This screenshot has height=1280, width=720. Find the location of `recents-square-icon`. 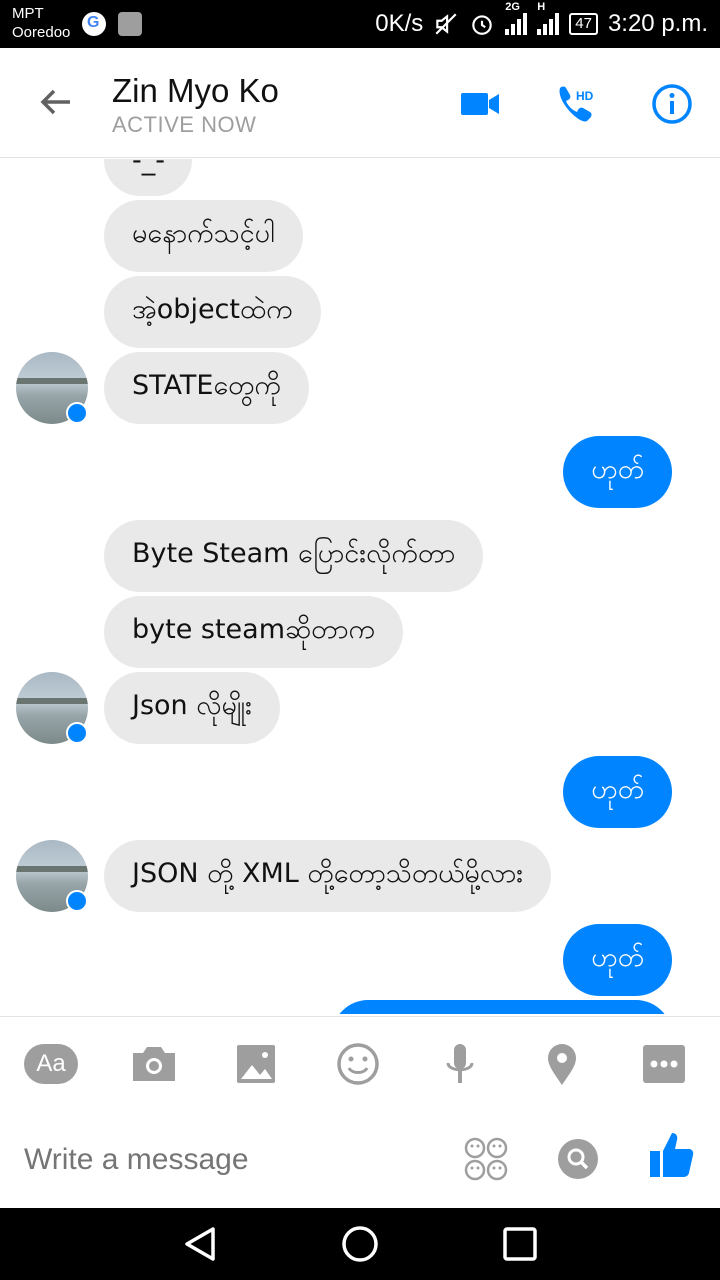

recents-square-icon is located at coordinates (520, 1244).